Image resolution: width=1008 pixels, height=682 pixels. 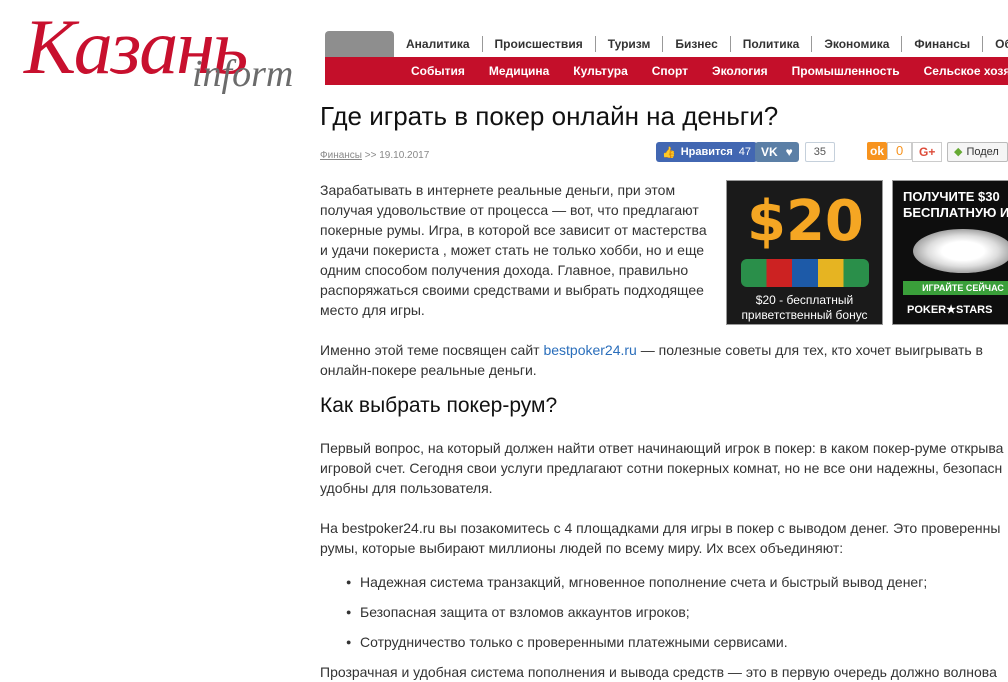 I want to click on nav-item-analytics: Аналитика, so click(x=438, y=44).